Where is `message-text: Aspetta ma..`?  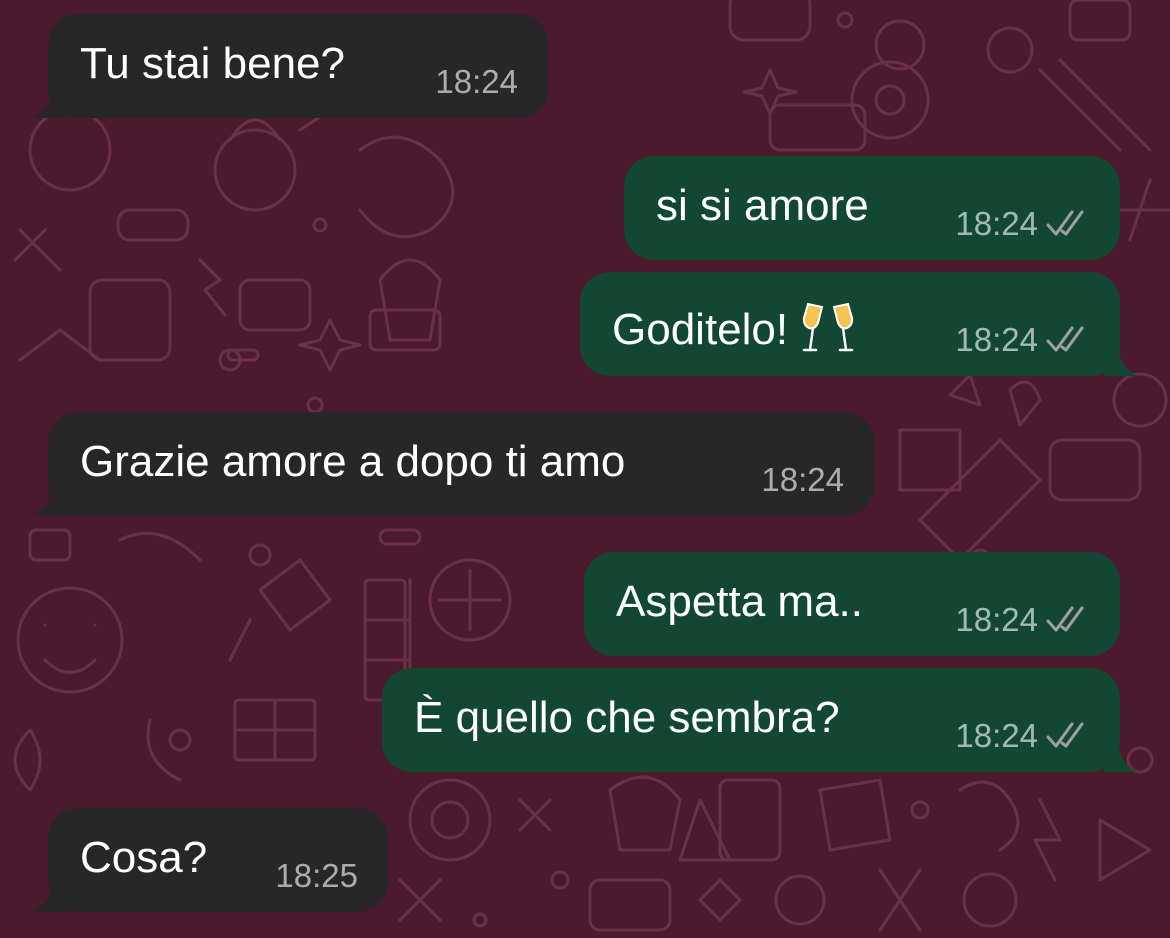 message-text: Aspetta ma.. is located at coordinates (740, 601).